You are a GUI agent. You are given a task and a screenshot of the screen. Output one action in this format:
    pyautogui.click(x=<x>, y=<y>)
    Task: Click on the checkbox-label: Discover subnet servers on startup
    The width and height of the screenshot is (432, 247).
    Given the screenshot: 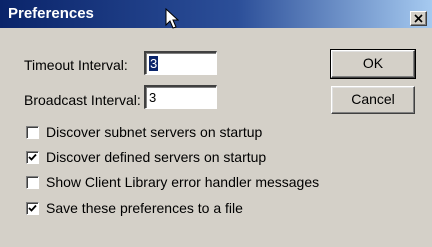 What is the action you would take?
    pyautogui.click(x=154, y=132)
    